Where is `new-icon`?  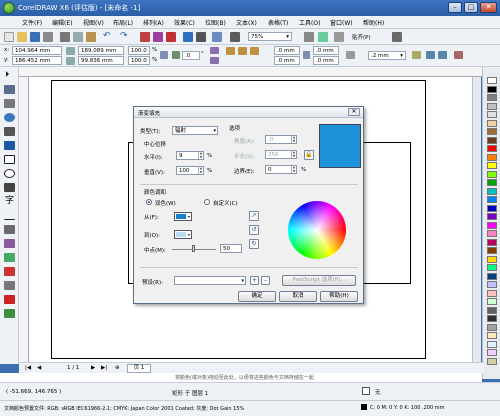
new-icon is located at coordinates (9, 37).